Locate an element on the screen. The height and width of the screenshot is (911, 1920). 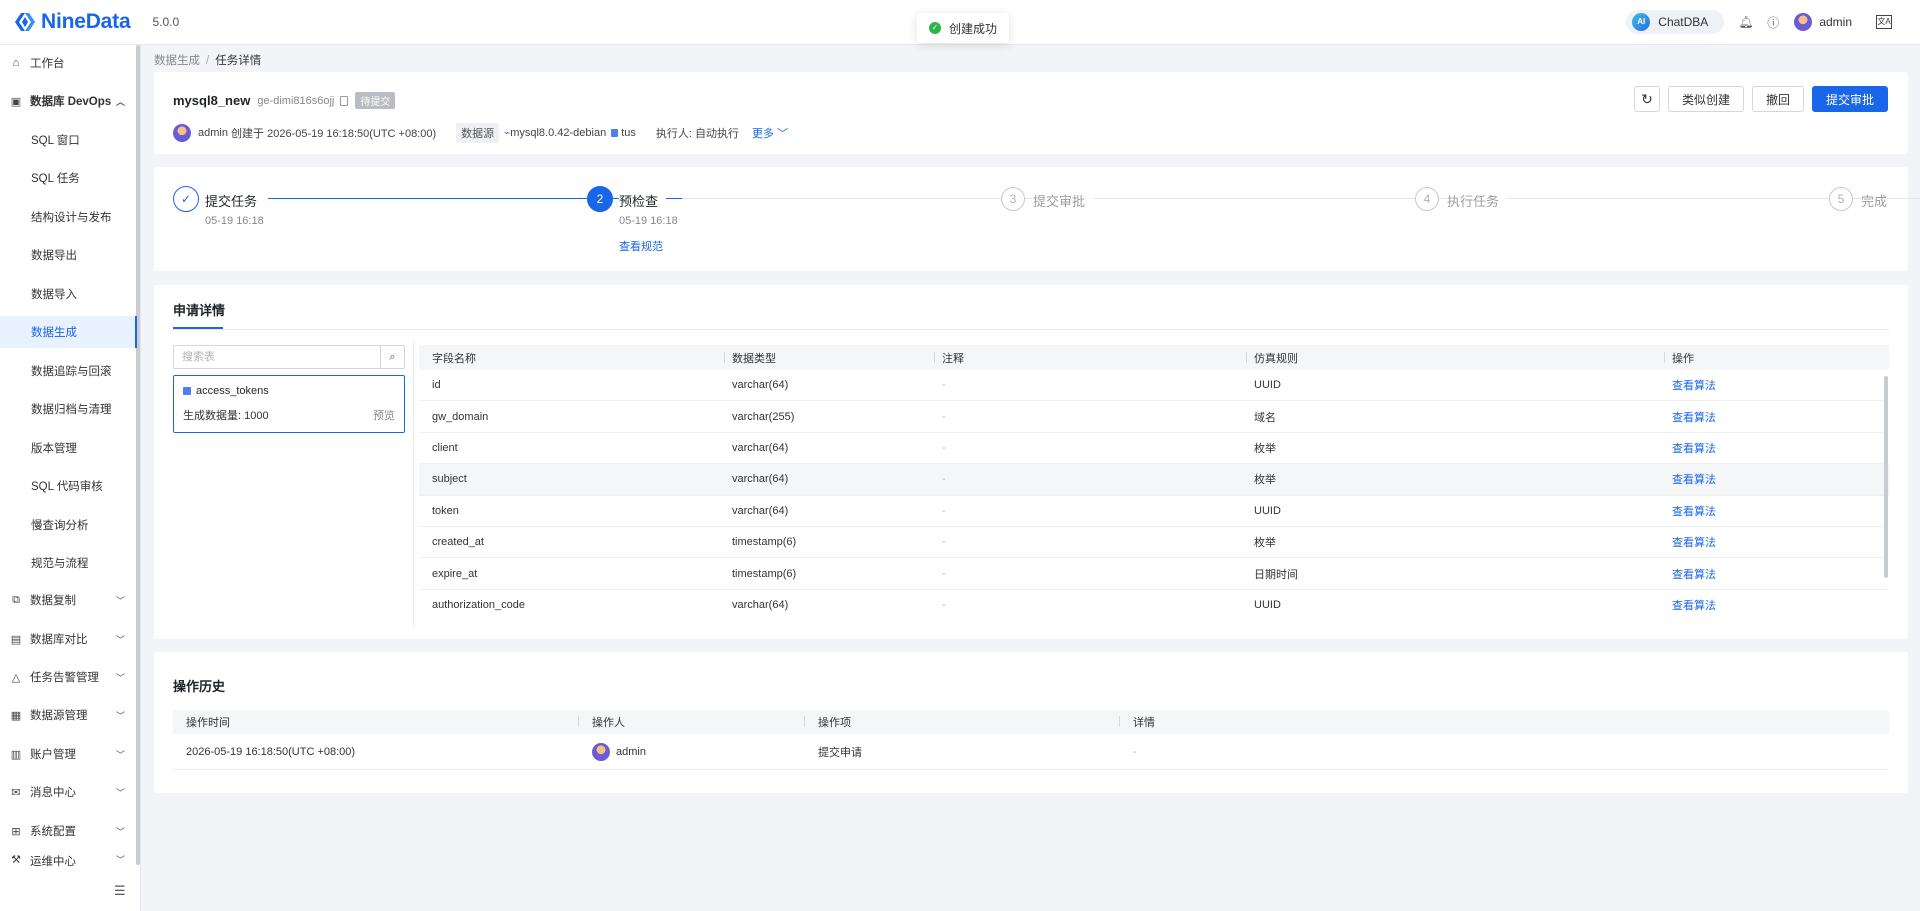
sidebar-item-standards: 规范与流程 is located at coordinates (68, 563).